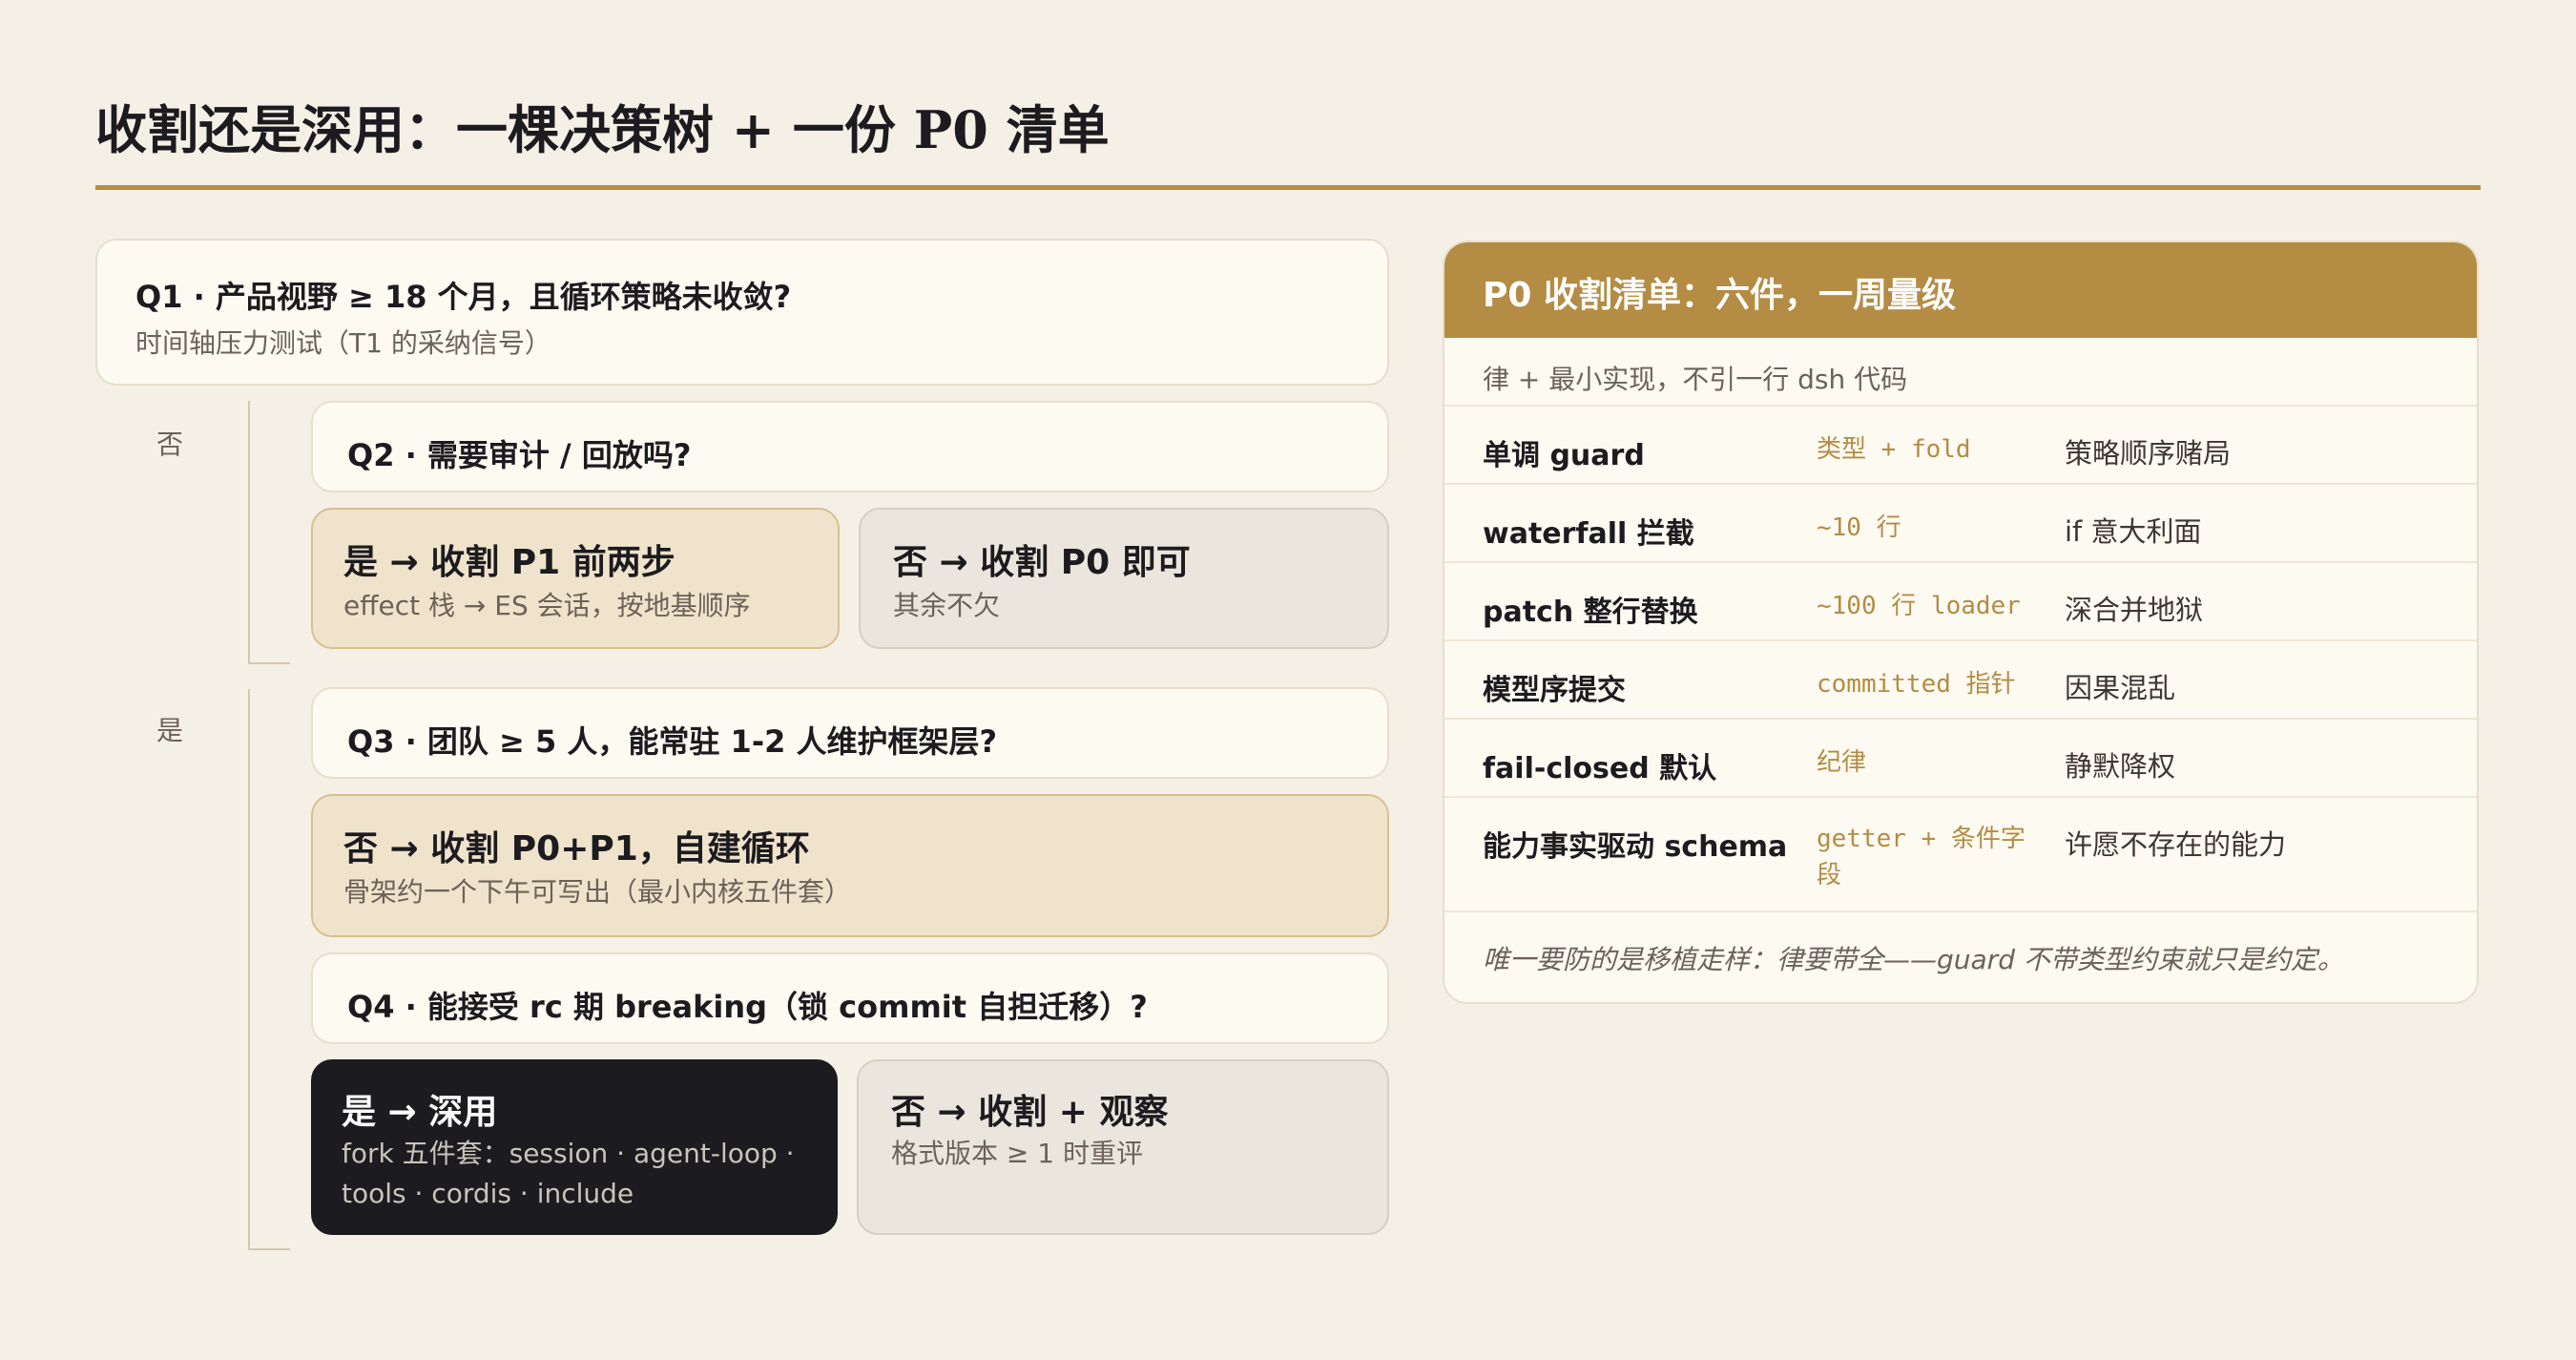  What do you see at coordinates (1913, 960) in the screenshot?
I see `checklist-footer: 唯一要防的是移植走样：律要带全——guard 不带类型约束就只是约定。` at bounding box center [1913, 960].